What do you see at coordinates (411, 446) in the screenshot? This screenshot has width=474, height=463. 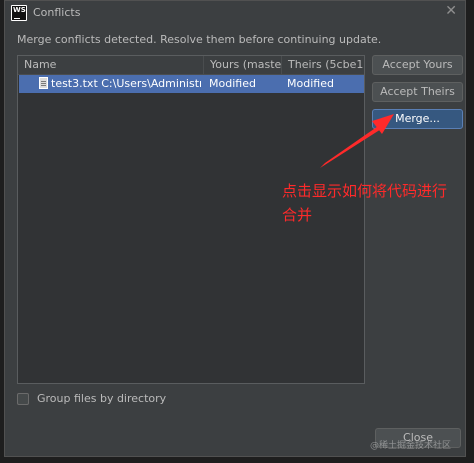 I see `watermark: @稀土掘金技术社区` at bounding box center [411, 446].